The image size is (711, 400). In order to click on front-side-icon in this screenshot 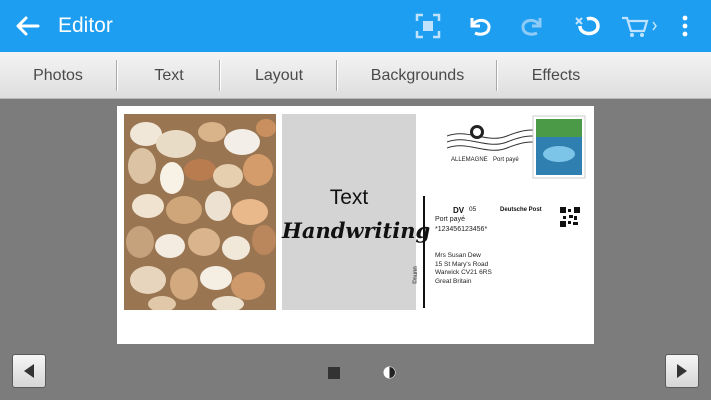, I will do `click(334, 375)`.